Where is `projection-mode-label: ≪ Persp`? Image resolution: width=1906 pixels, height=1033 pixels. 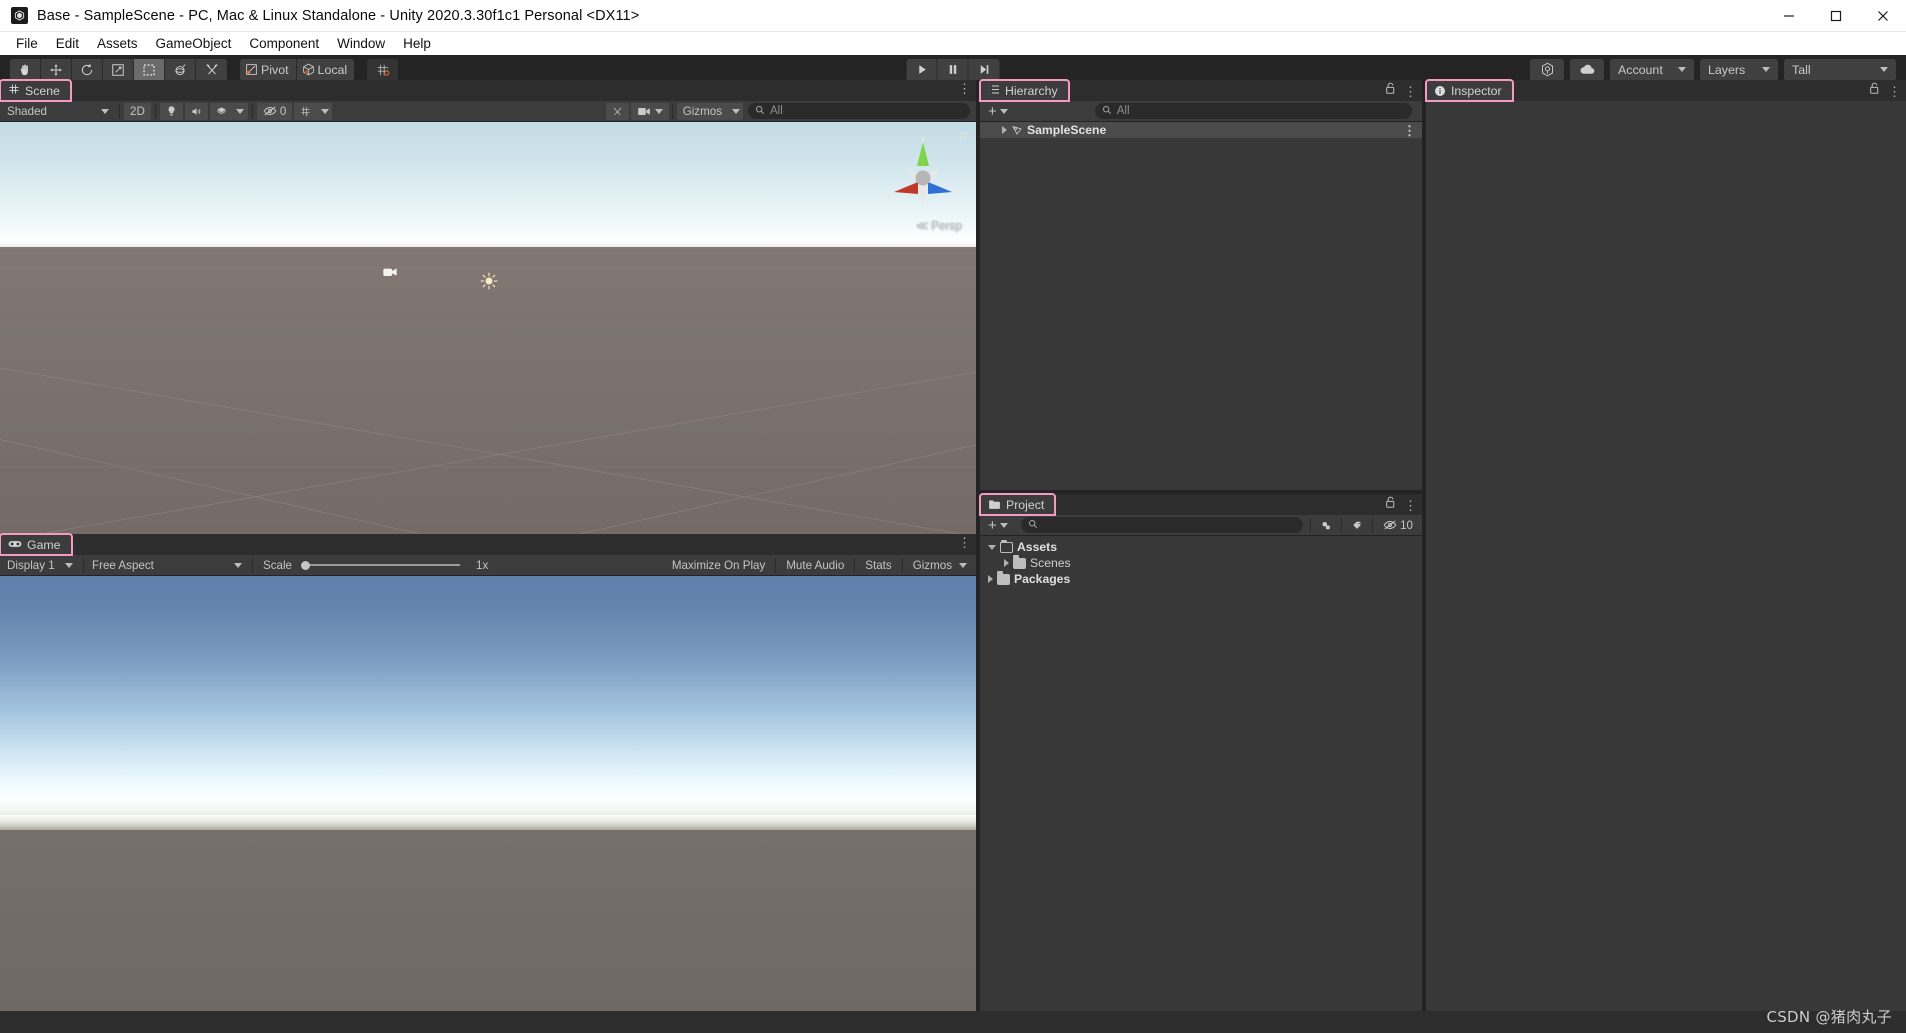
projection-mode-label: ≪ Persp is located at coordinates (939, 225).